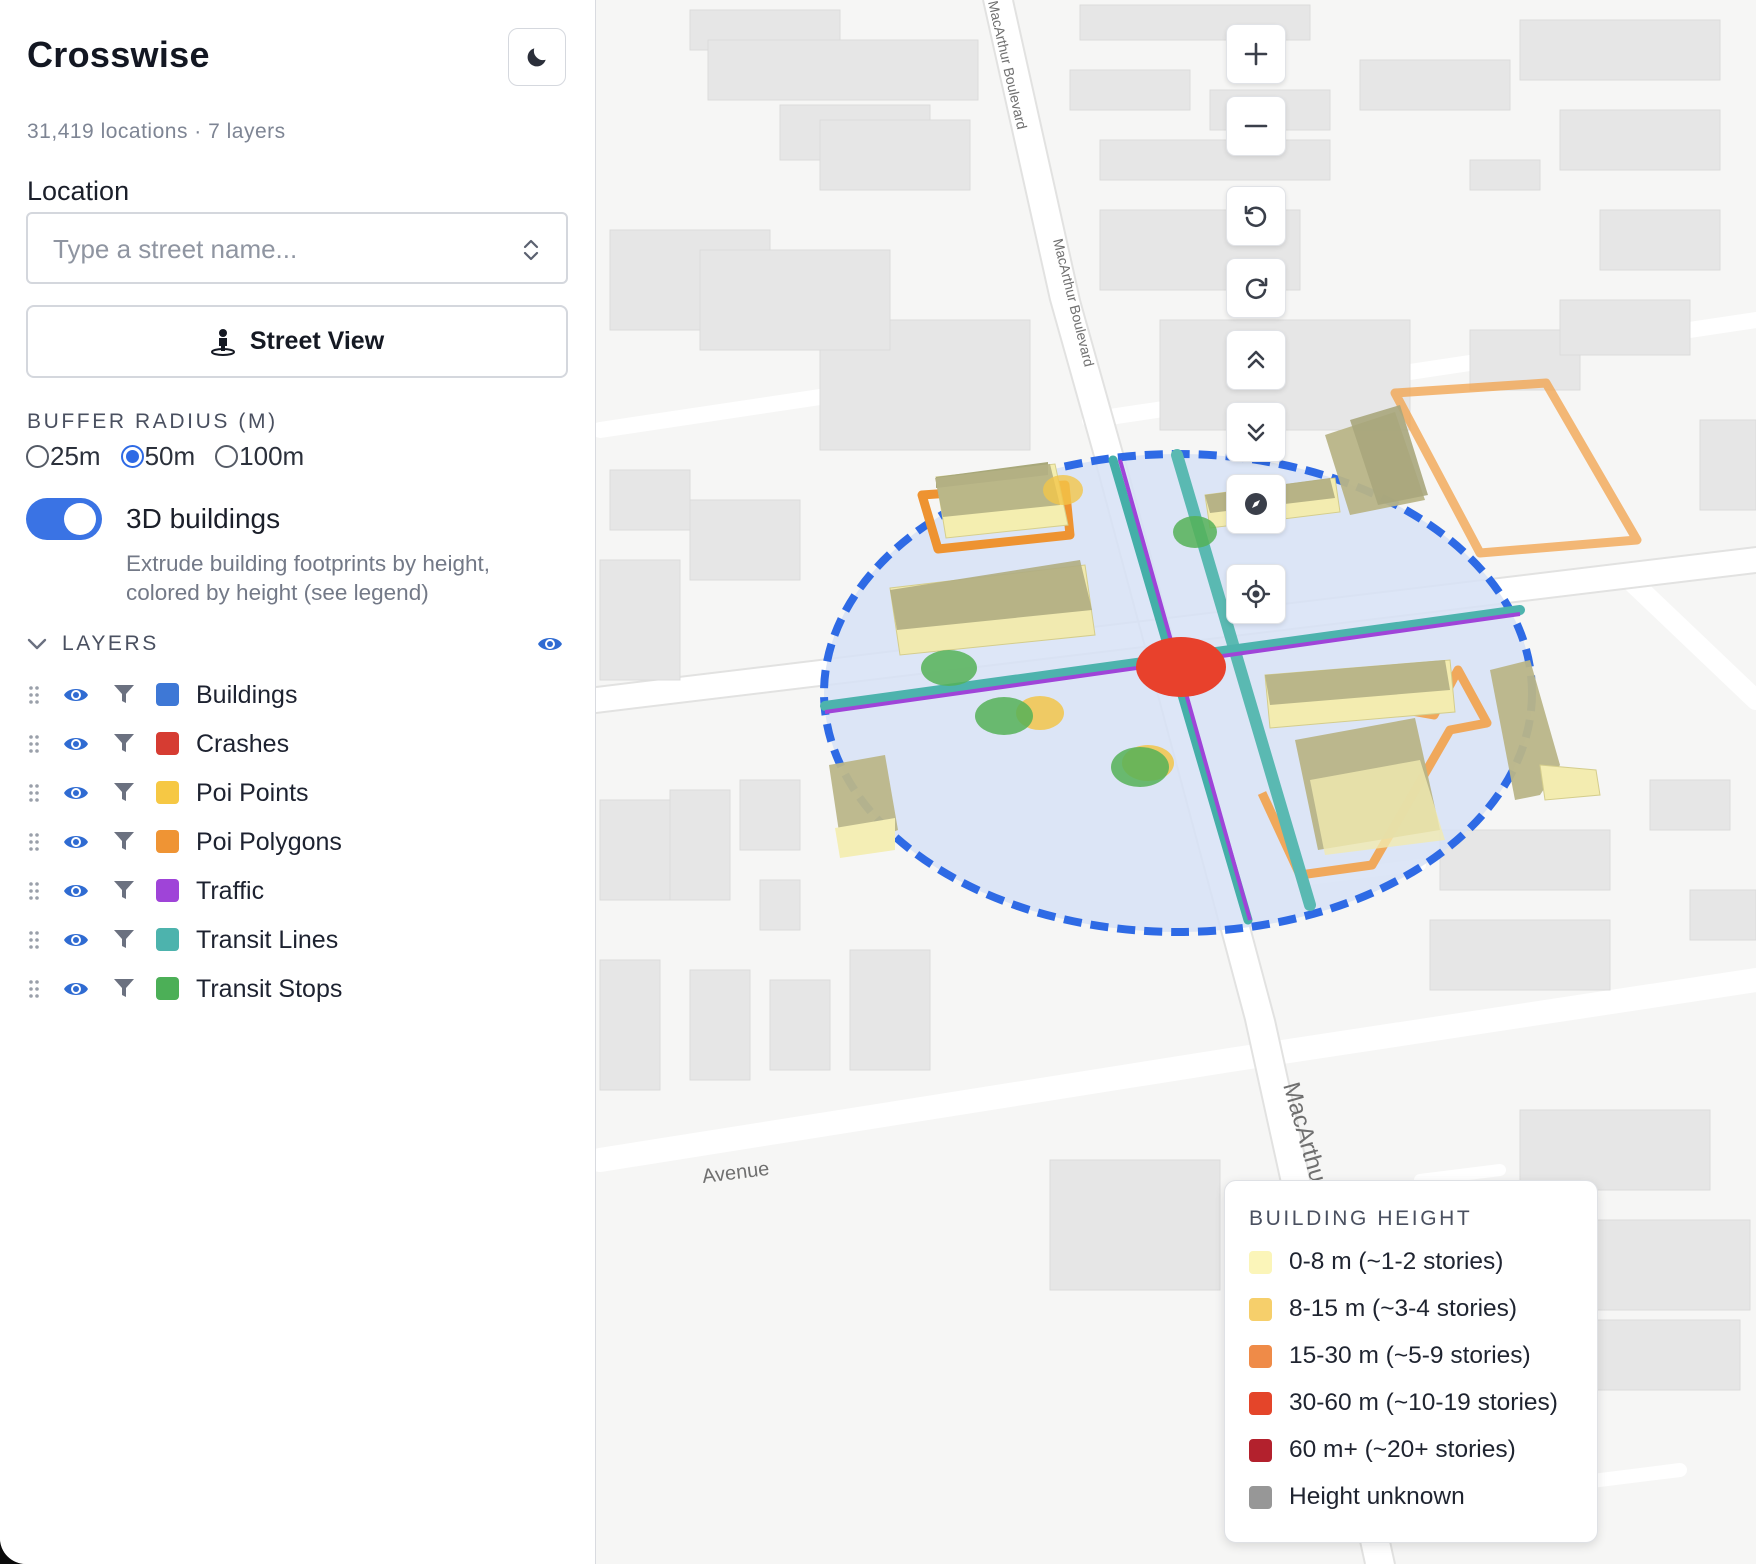  What do you see at coordinates (296, 940) in the screenshot?
I see `layer-row-transit-lines: Transit Lines` at bounding box center [296, 940].